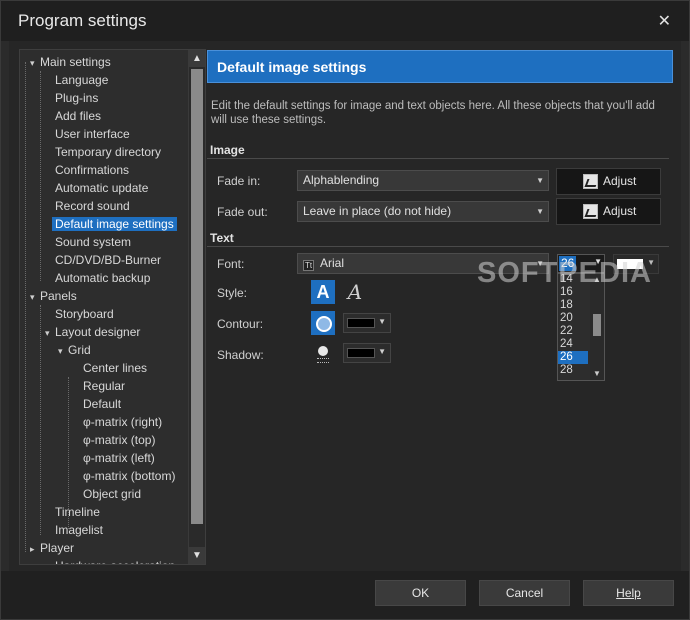 This screenshot has height=620, width=690. I want to click on tree-item: Add files, so click(73, 116).